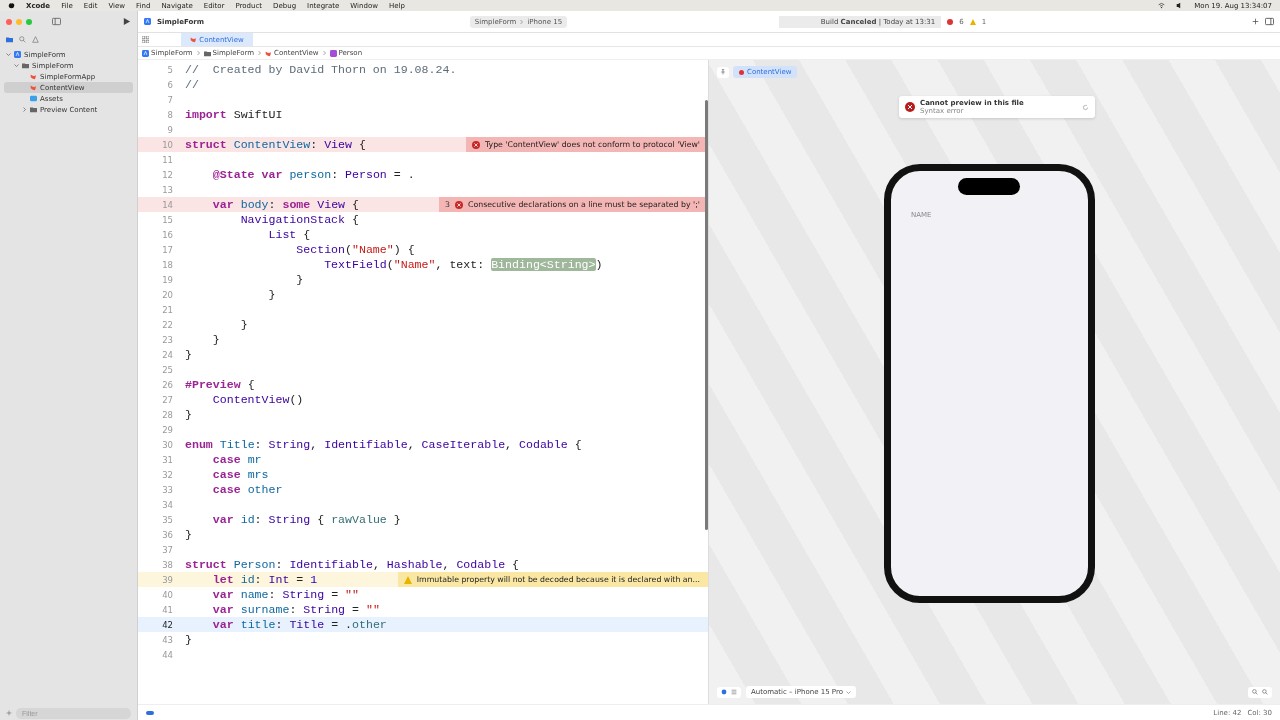 Image resolution: width=1280 pixels, height=720 pixels. Describe the element at coordinates (167, 564) in the screenshot. I see `line-number: 38` at that location.